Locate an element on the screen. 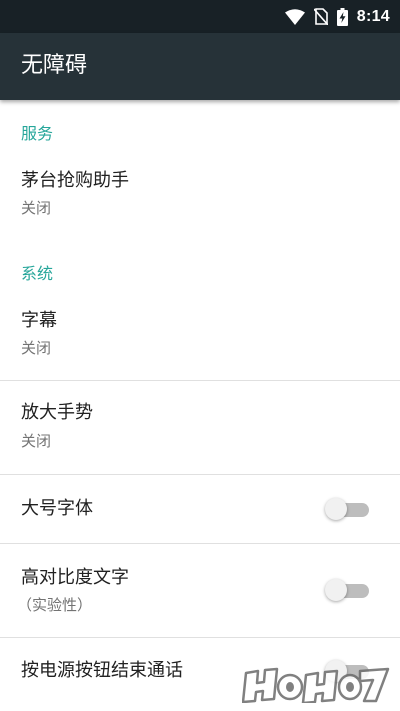 The image size is (400, 711). setting-title: 高对比度文字 is located at coordinates (75, 577).